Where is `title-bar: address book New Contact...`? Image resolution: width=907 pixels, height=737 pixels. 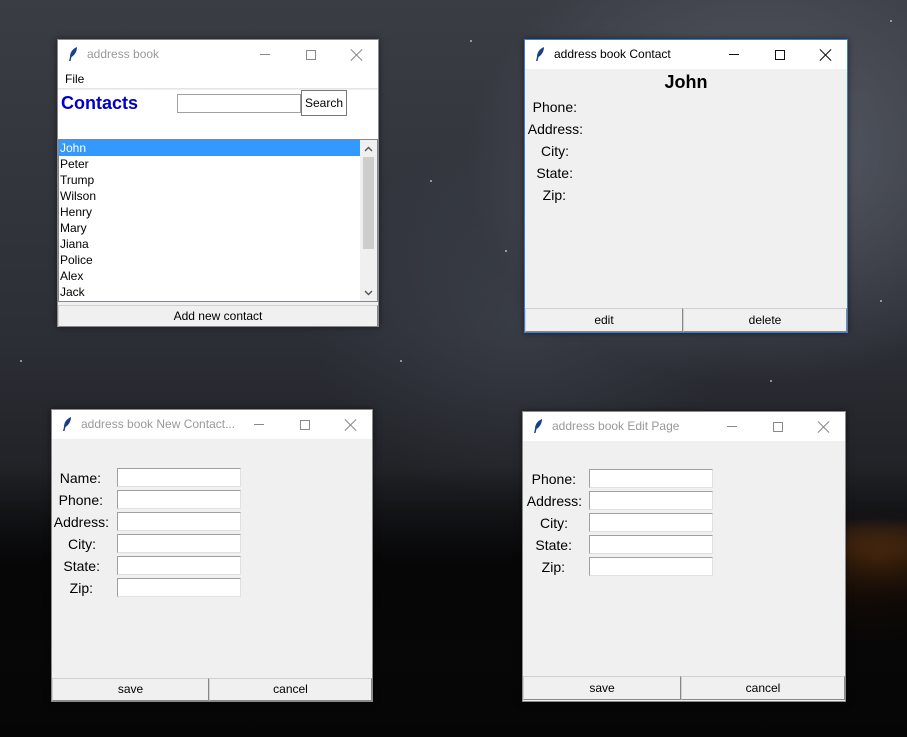 title-bar: address book New Contact... is located at coordinates (212, 424).